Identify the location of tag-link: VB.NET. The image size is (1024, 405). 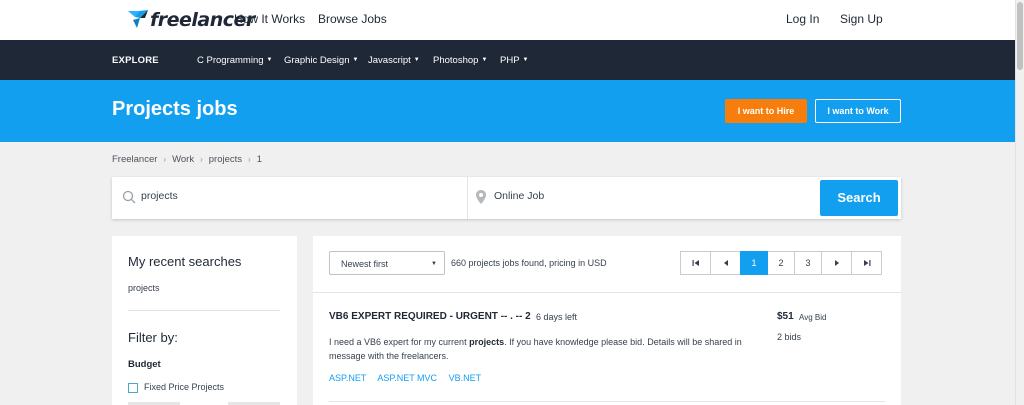
(465, 378).